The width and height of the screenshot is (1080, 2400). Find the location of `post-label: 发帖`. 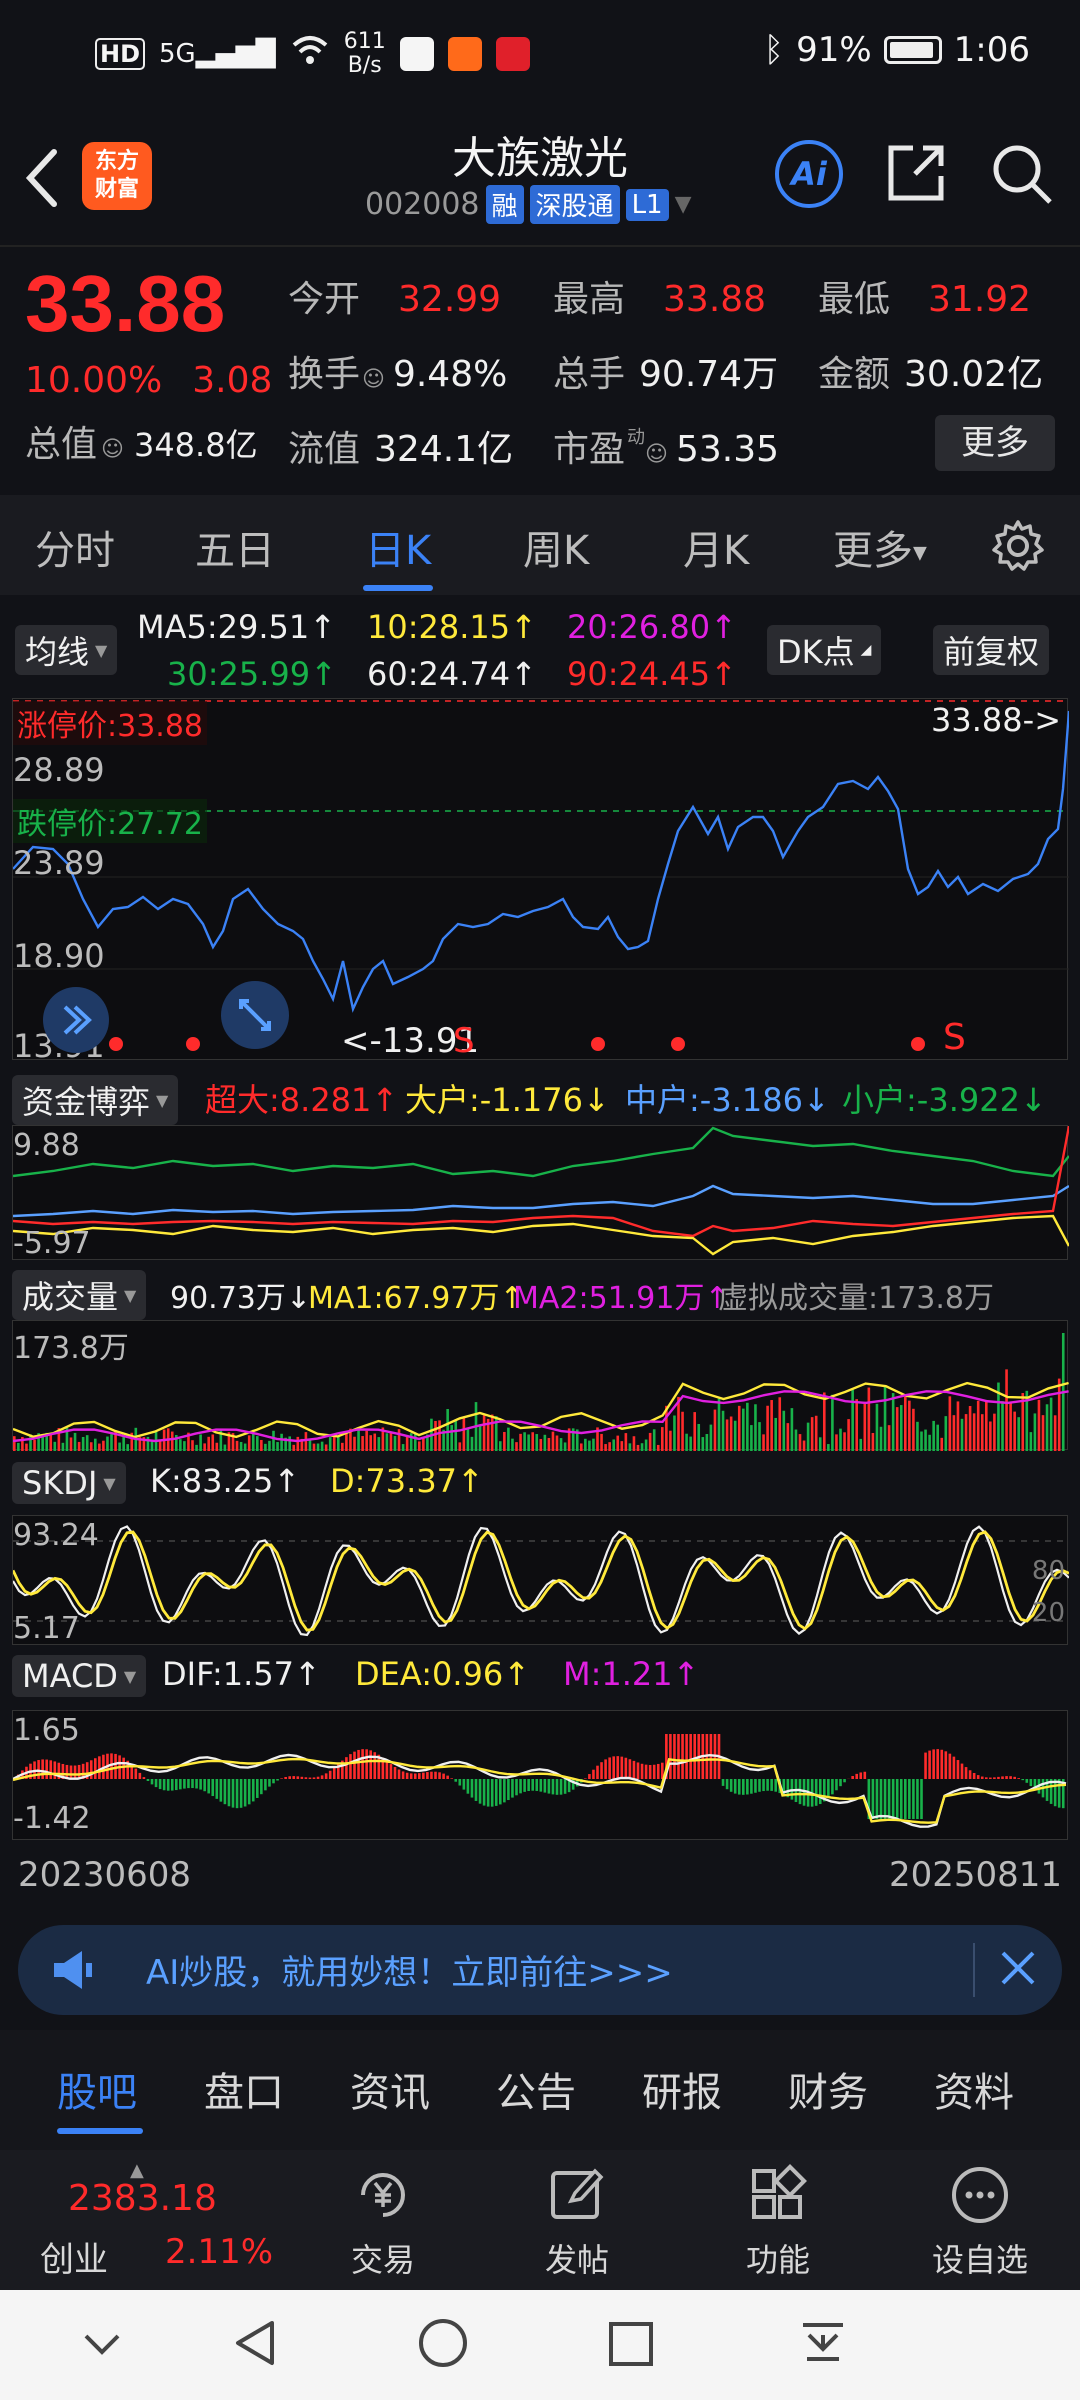

post-label: 发帖 is located at coordinates (576, 2260).